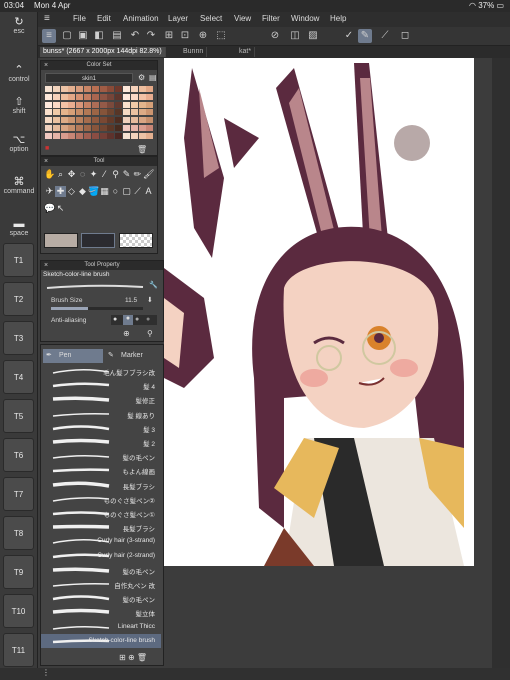  What do you see at coordinates (501, 369) in the screenshot?
I see `canvas-scrollbar` at bounding box center [501, 369].